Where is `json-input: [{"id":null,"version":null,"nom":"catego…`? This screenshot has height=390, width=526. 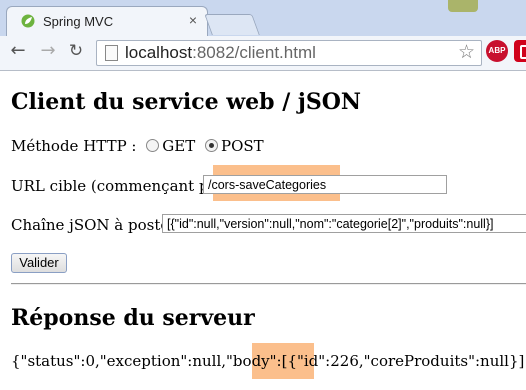
json-input: [{"id":null,"version":null,"nom":"catego… is located at coordinates (344, 223).